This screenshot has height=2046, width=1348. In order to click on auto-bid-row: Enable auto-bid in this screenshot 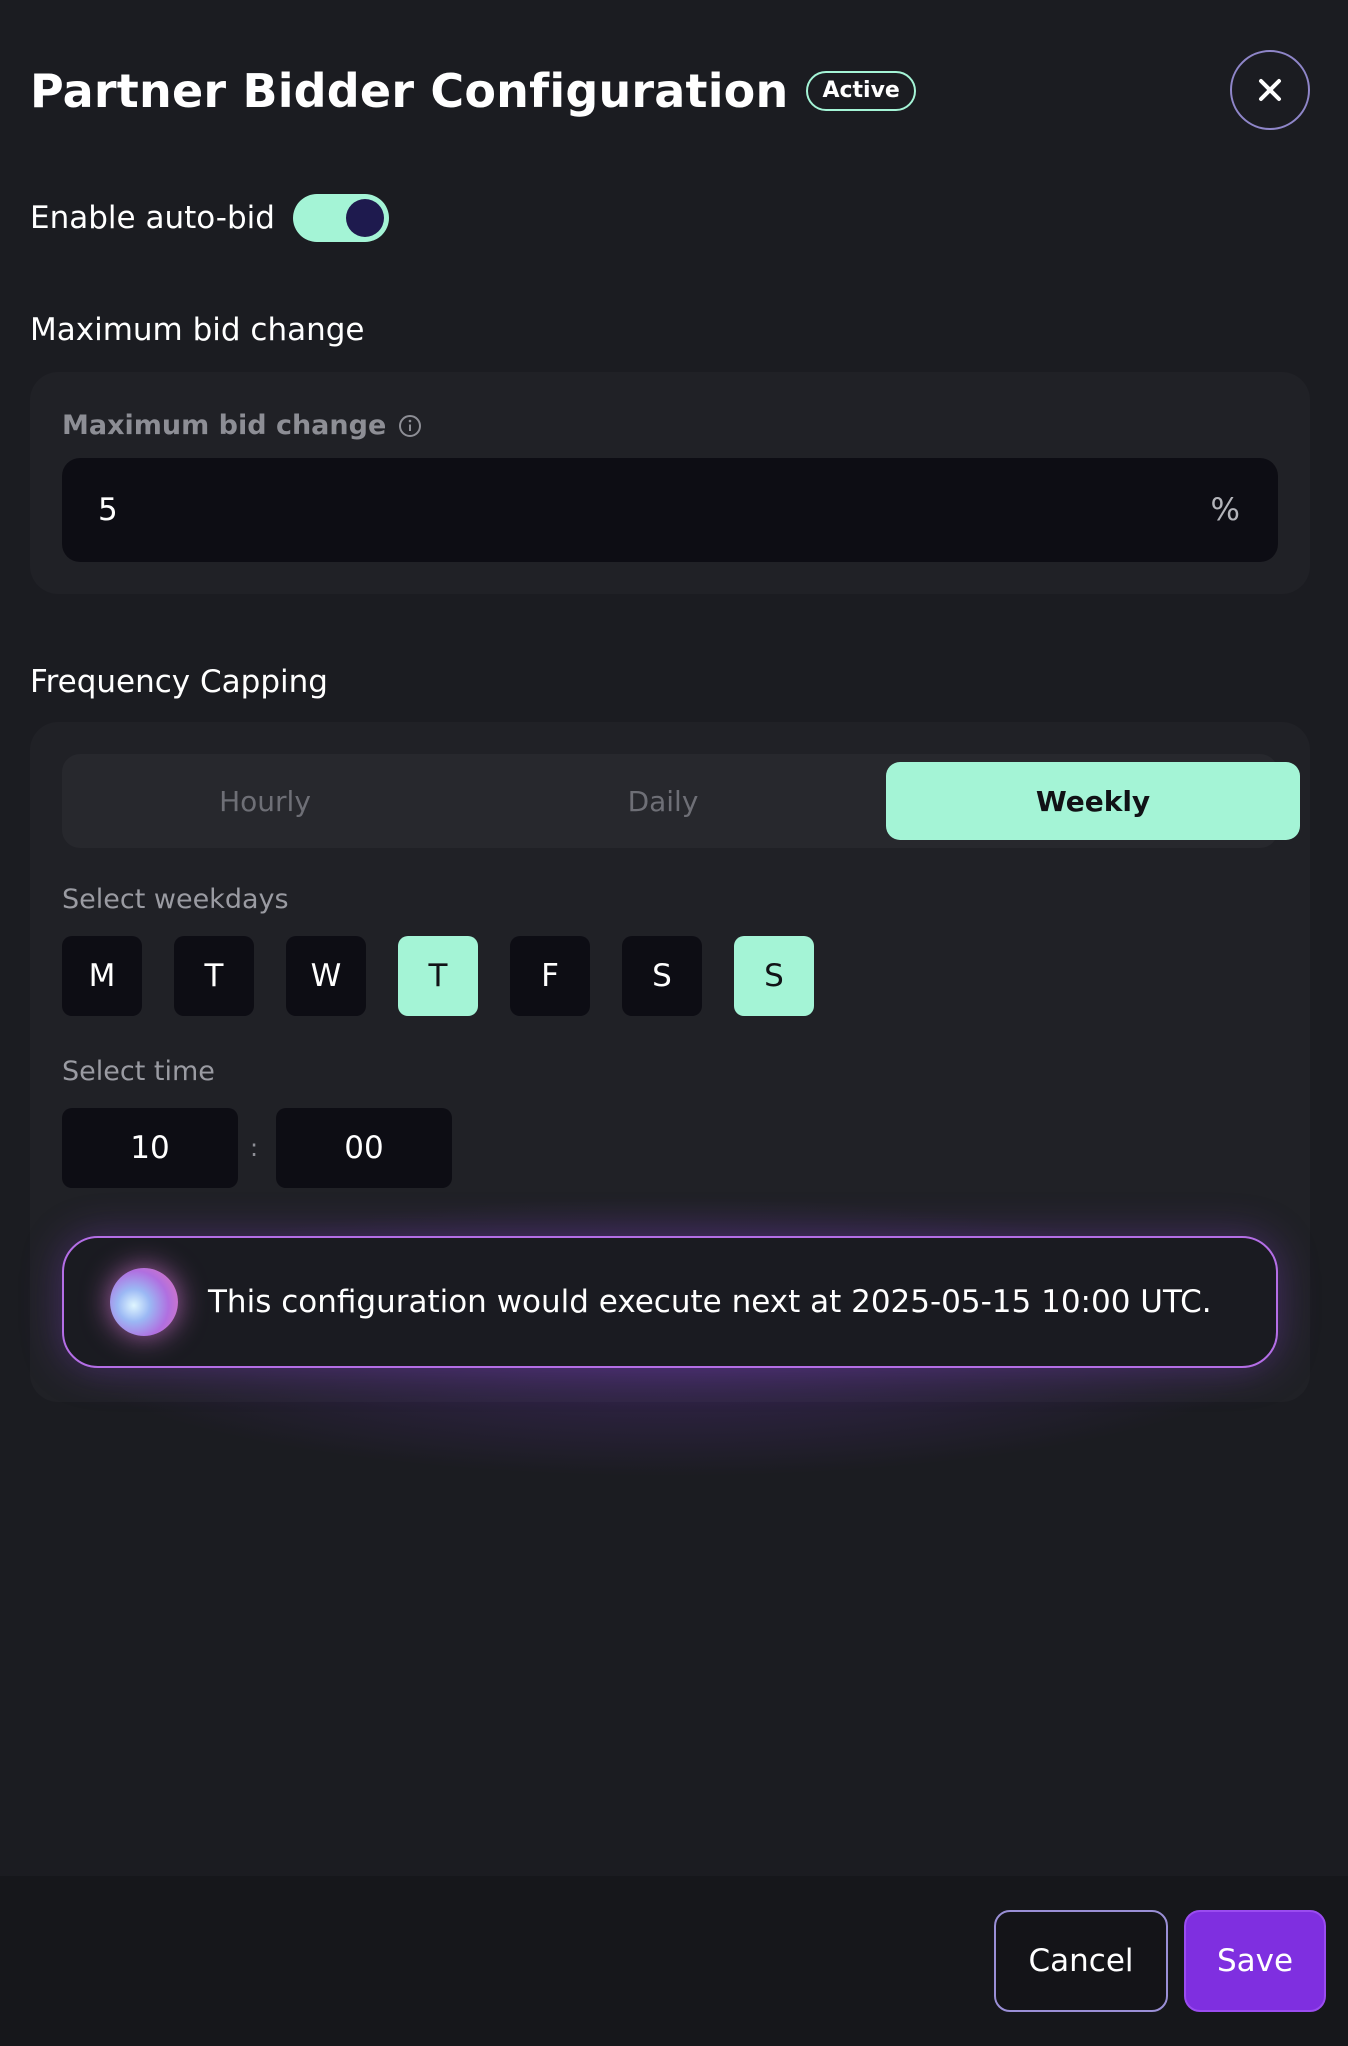, I will do `click(209, 218)`.